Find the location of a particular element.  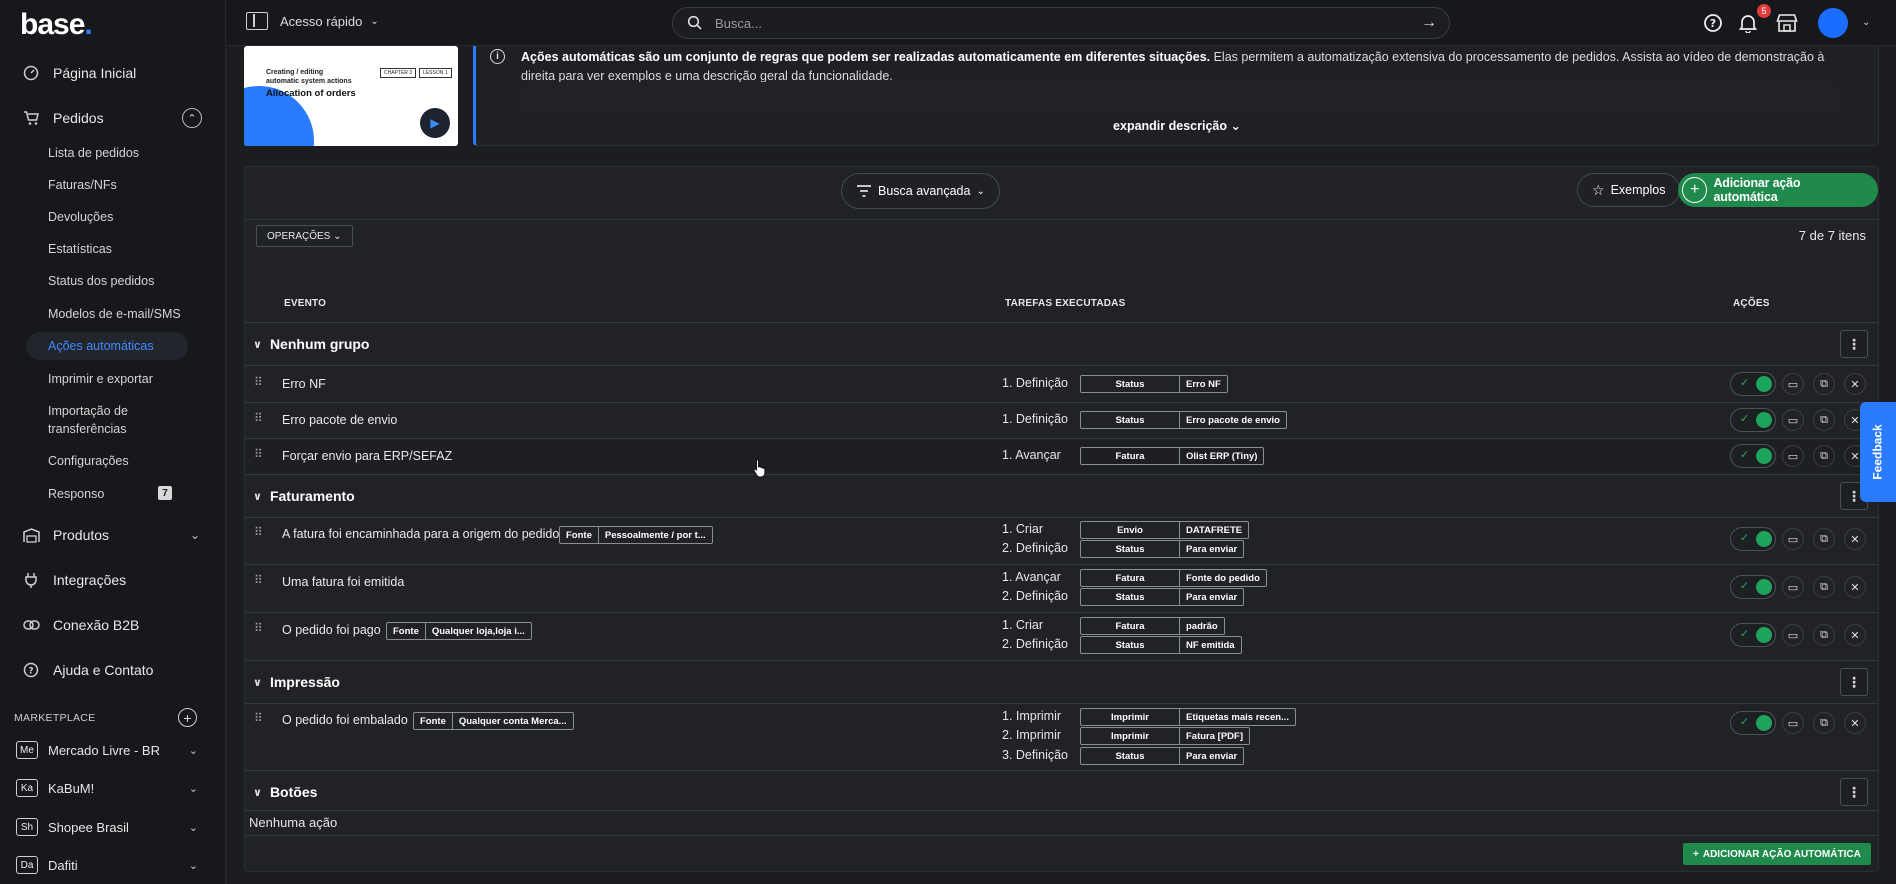

brand-logo: base. is located at coordinates (56, 25).